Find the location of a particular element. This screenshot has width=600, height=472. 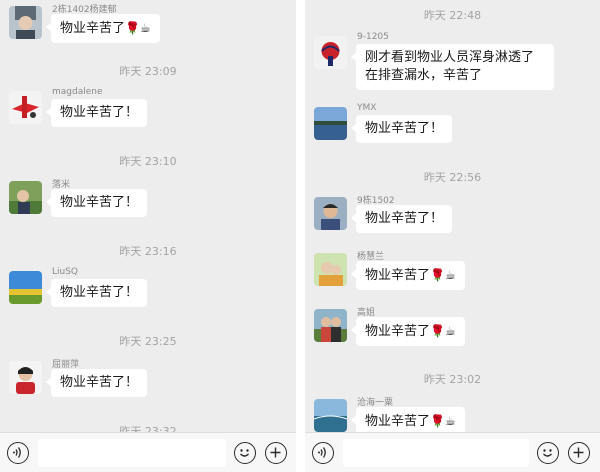

message-item: 高姐 物业辛苦了🌹☕ is located at coordinates (452, 338).